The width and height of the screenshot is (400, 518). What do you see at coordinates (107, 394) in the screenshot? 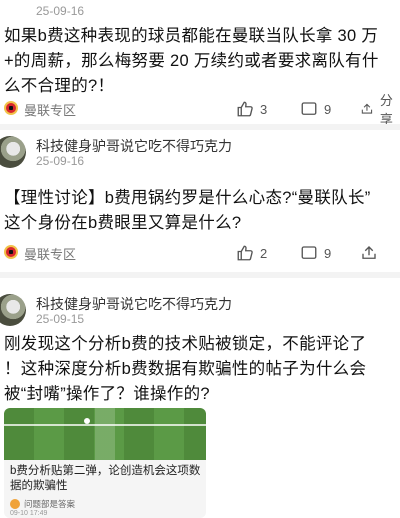
I see `post-body-line: 被“封嘴”操作了？谁操作的?` at bounding box center [107, 394].